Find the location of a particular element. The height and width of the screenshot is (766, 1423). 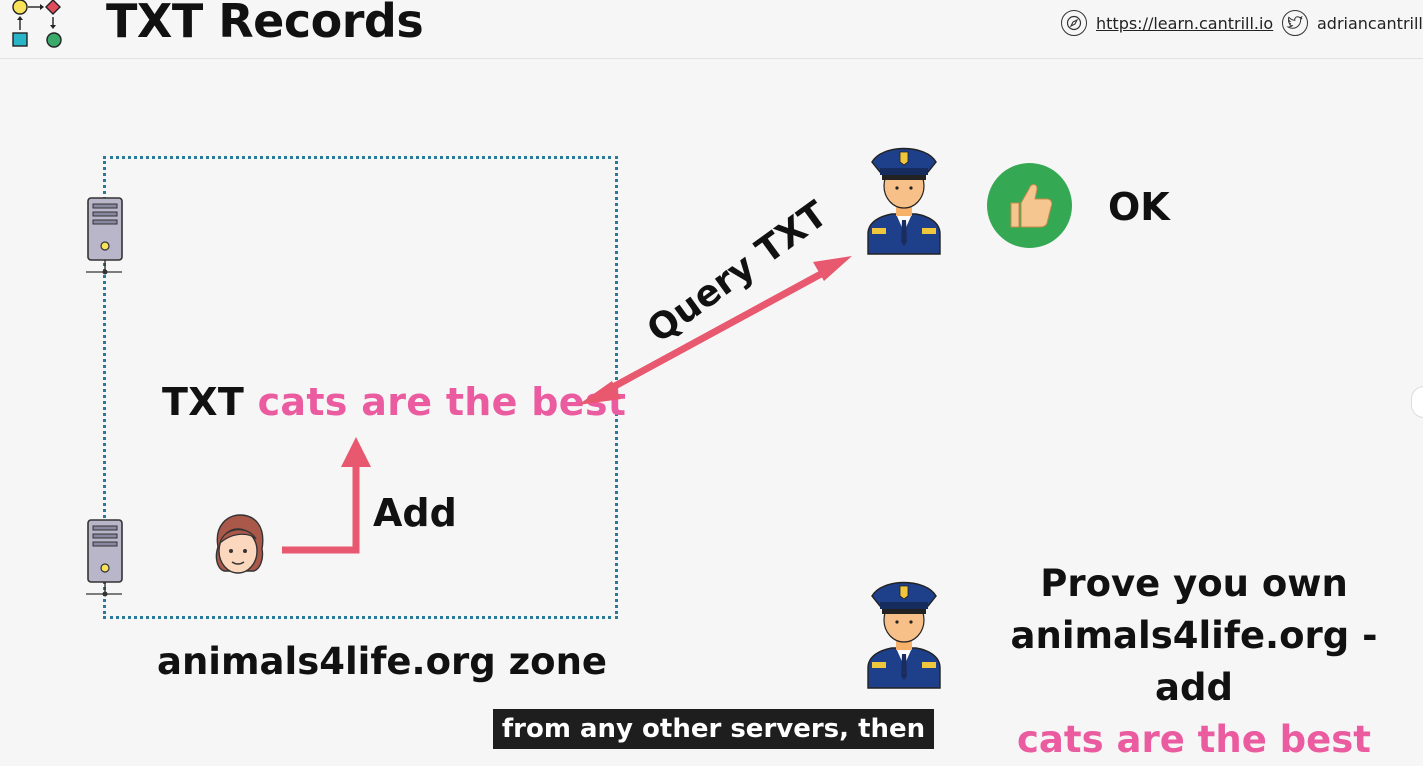

website-url: https://learn.cantrill.io is located at coordinates (1184, 23).